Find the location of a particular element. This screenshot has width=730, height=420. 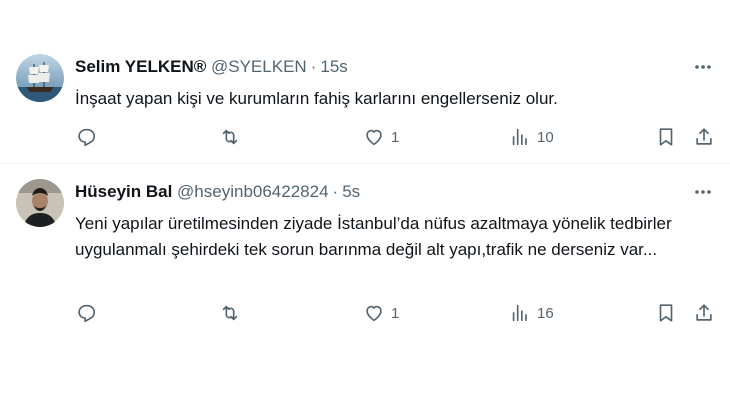

person-photo-icon is located at coordinates (40, 203).